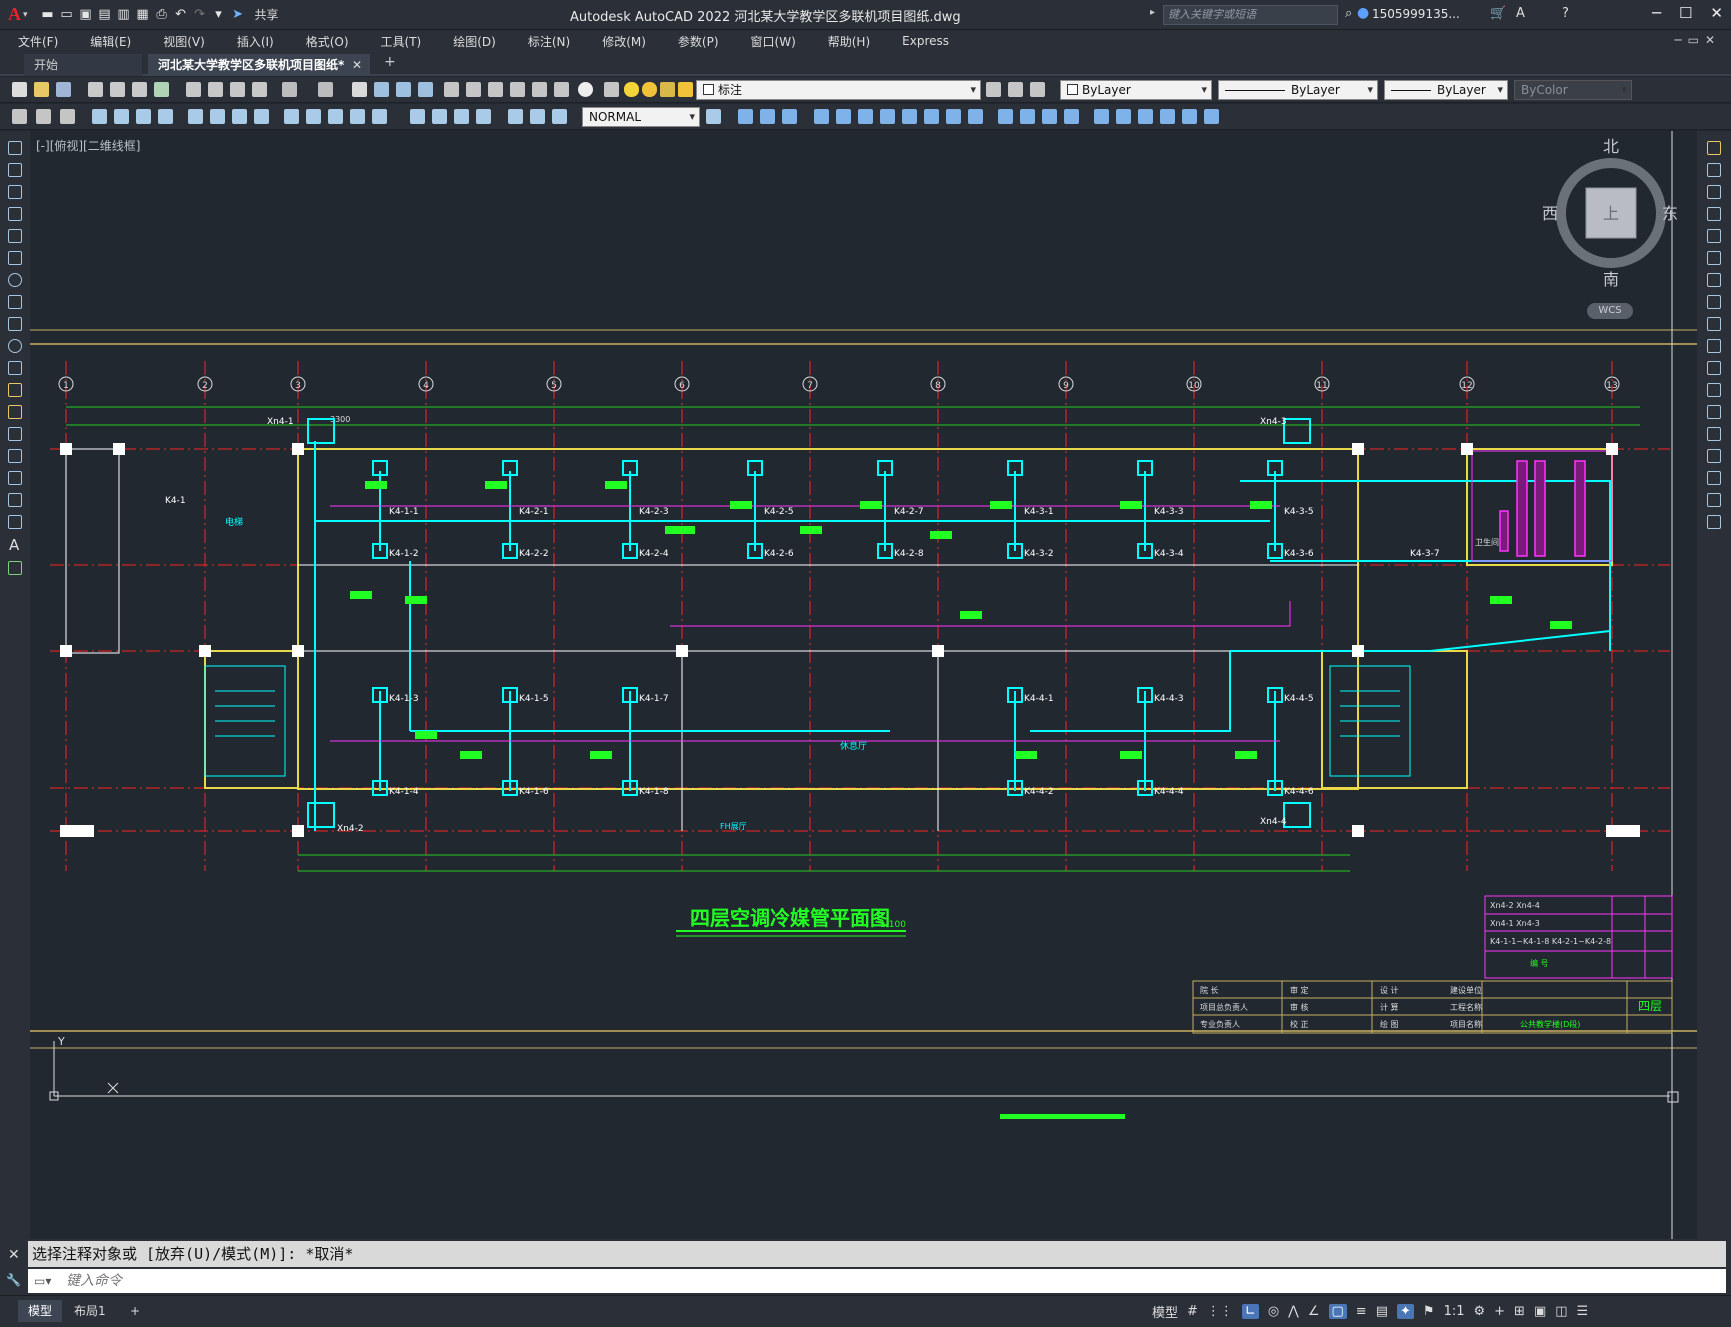 The width and height of the screenshot is (1731, 1327). Describe the element at coordinates (325, 41) in the screenshot. I see `menu-format: 格式(O)` at that location.